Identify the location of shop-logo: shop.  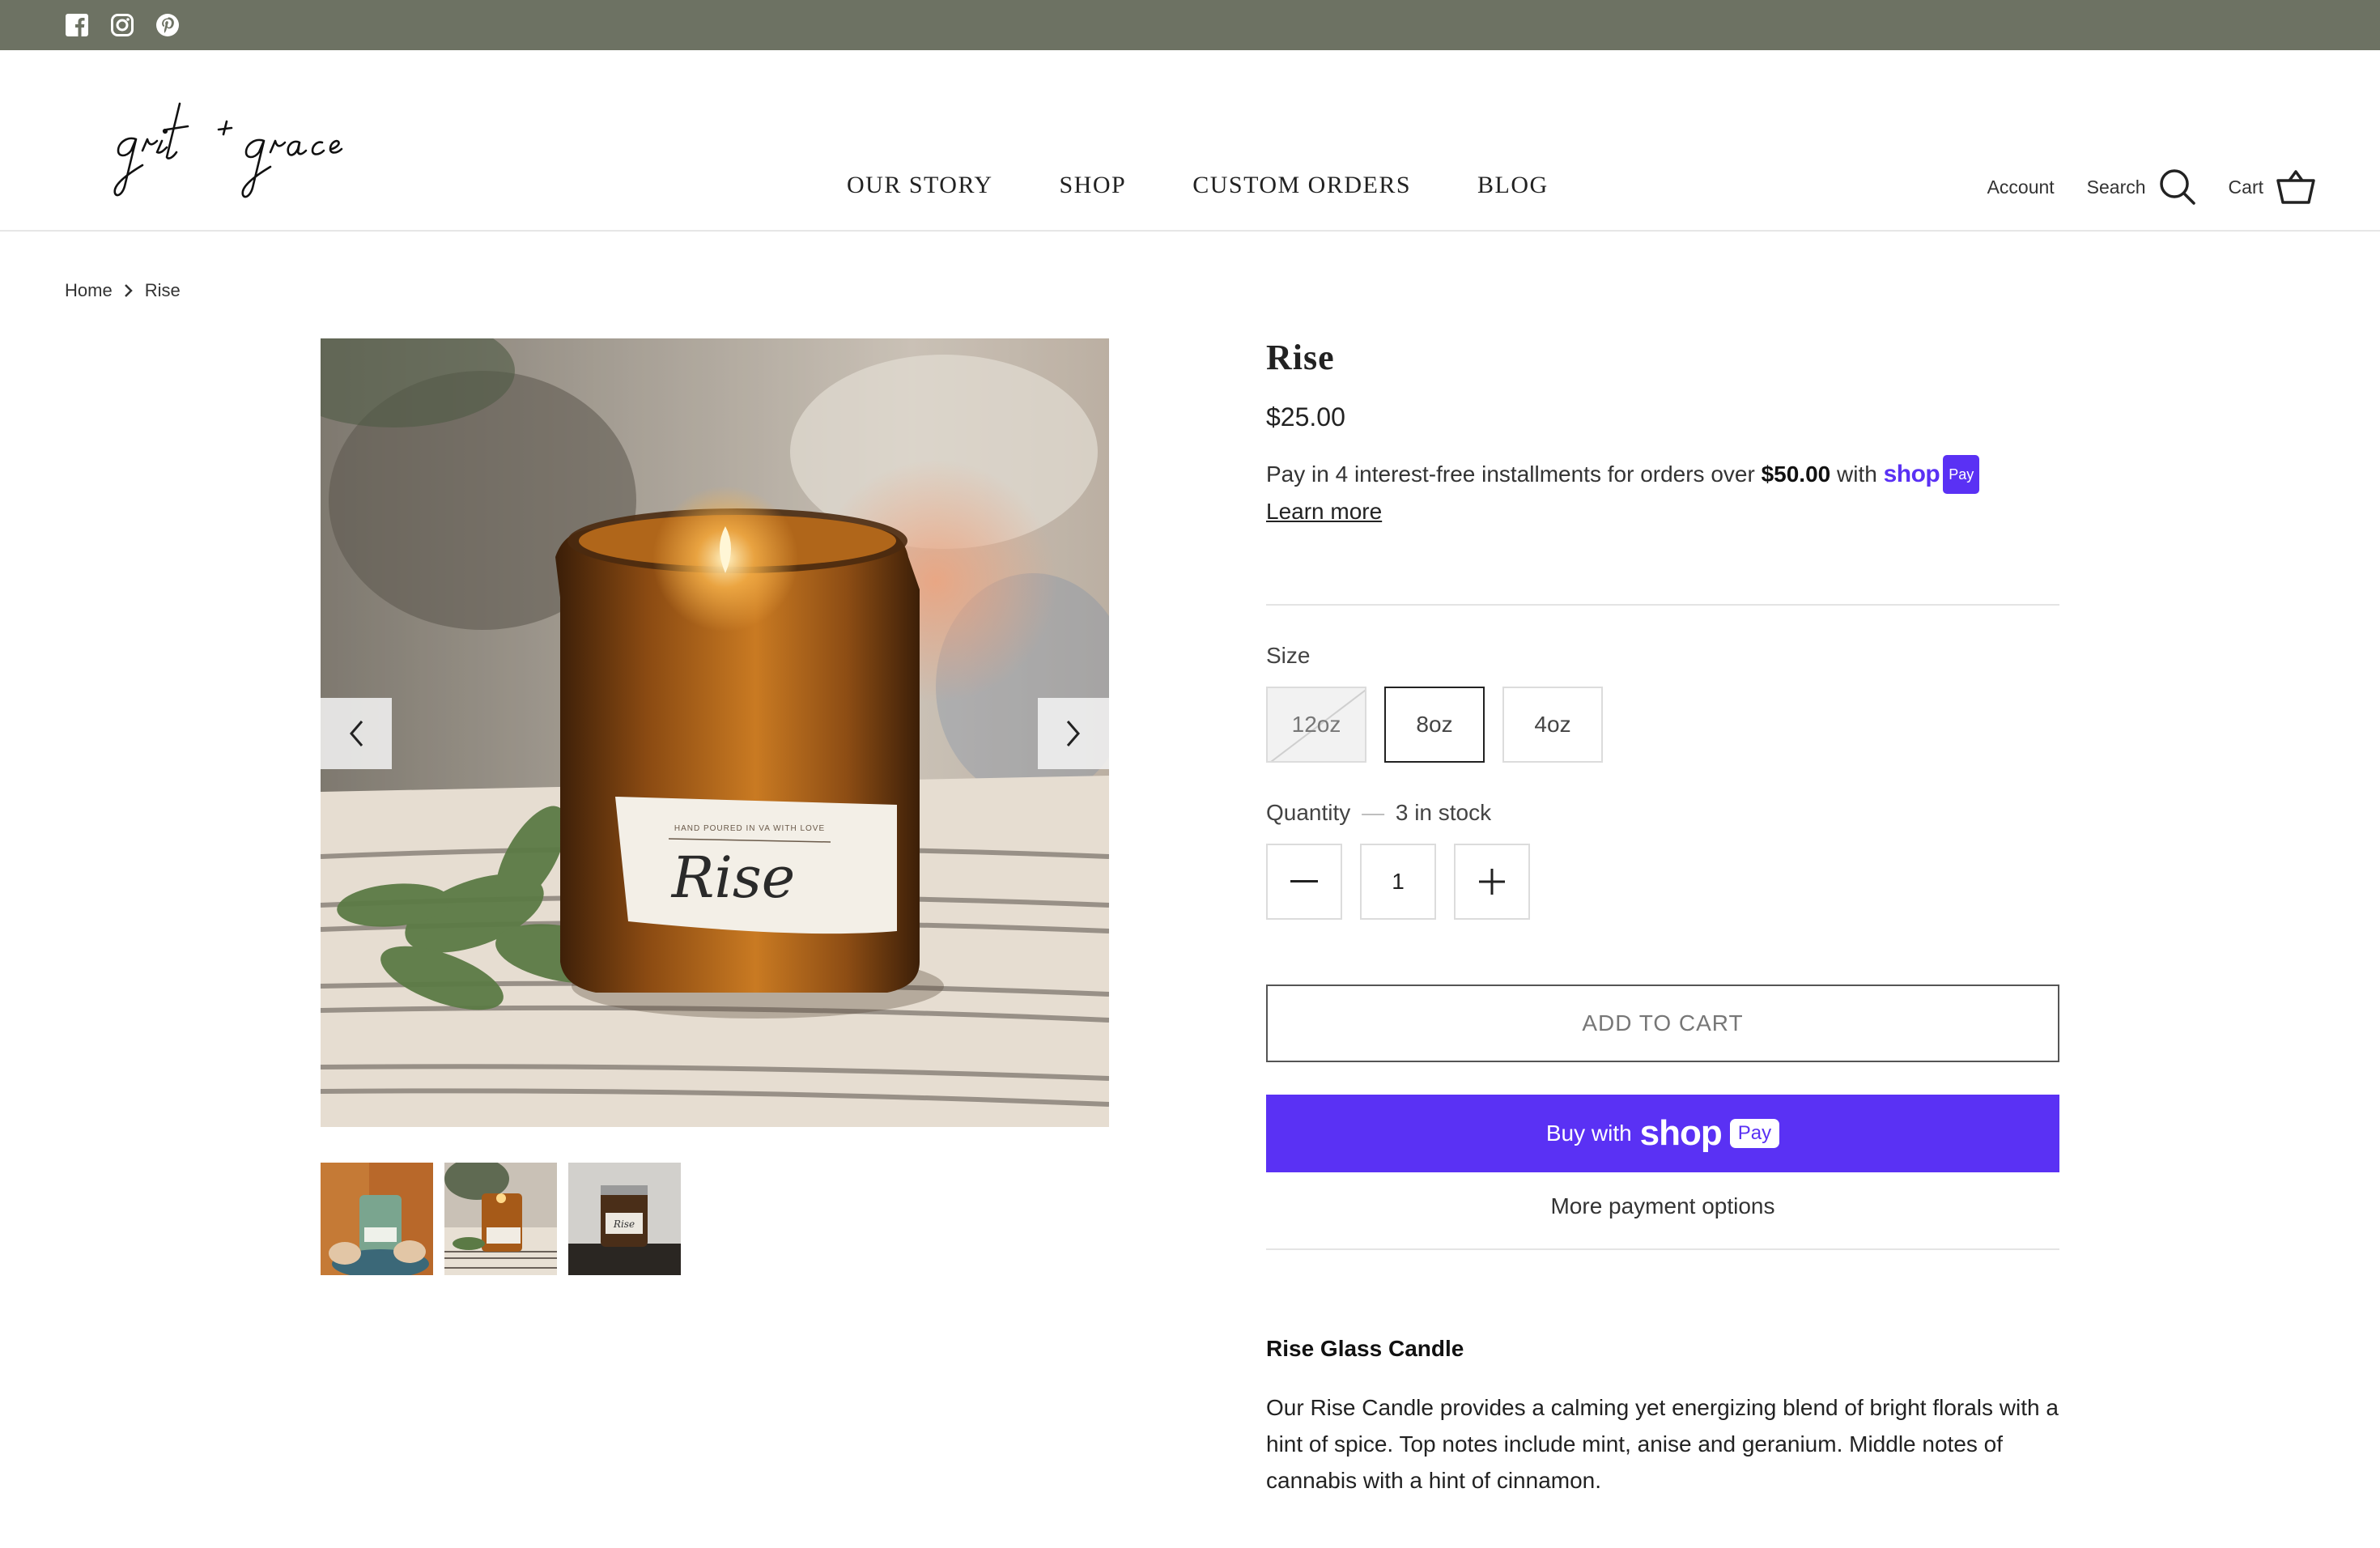
(1681, 1133).